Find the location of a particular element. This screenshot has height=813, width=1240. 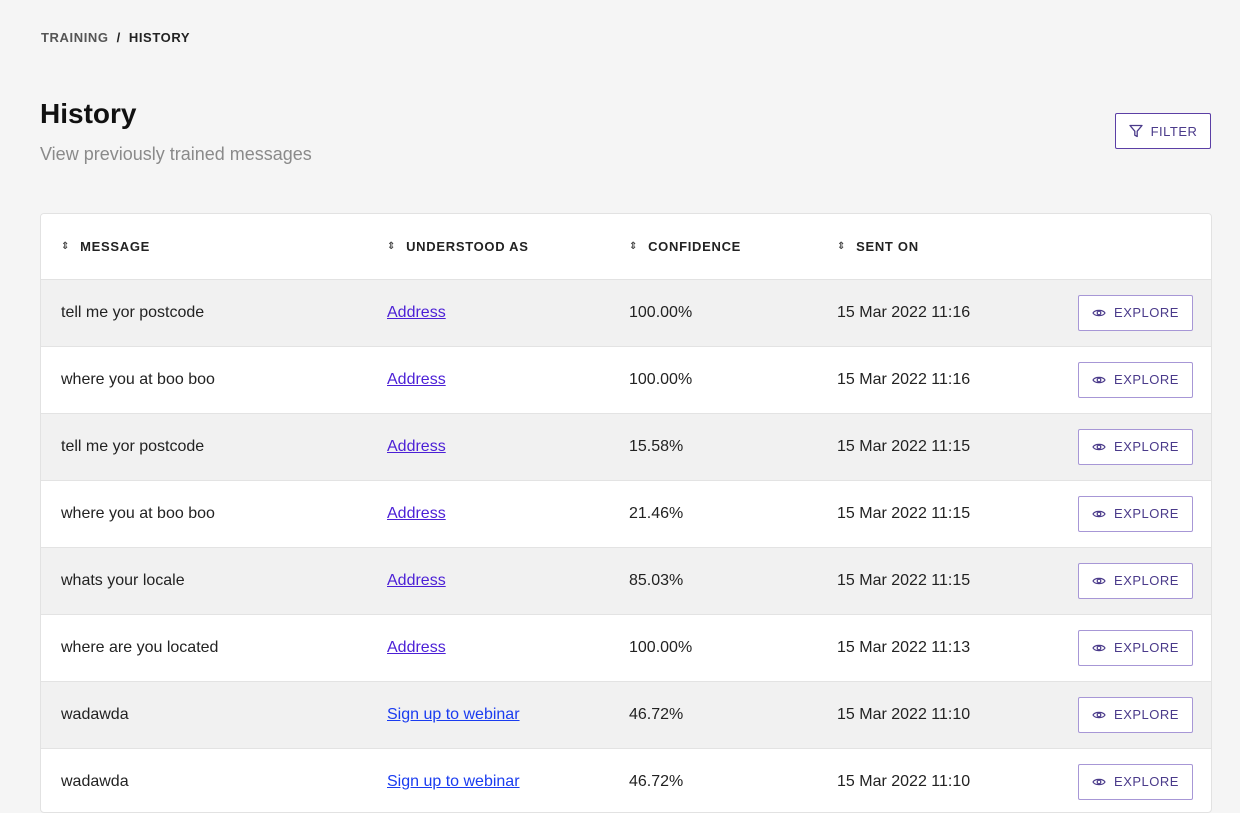

column-header-label: MESSAGE is located at coordinates (115, 246).